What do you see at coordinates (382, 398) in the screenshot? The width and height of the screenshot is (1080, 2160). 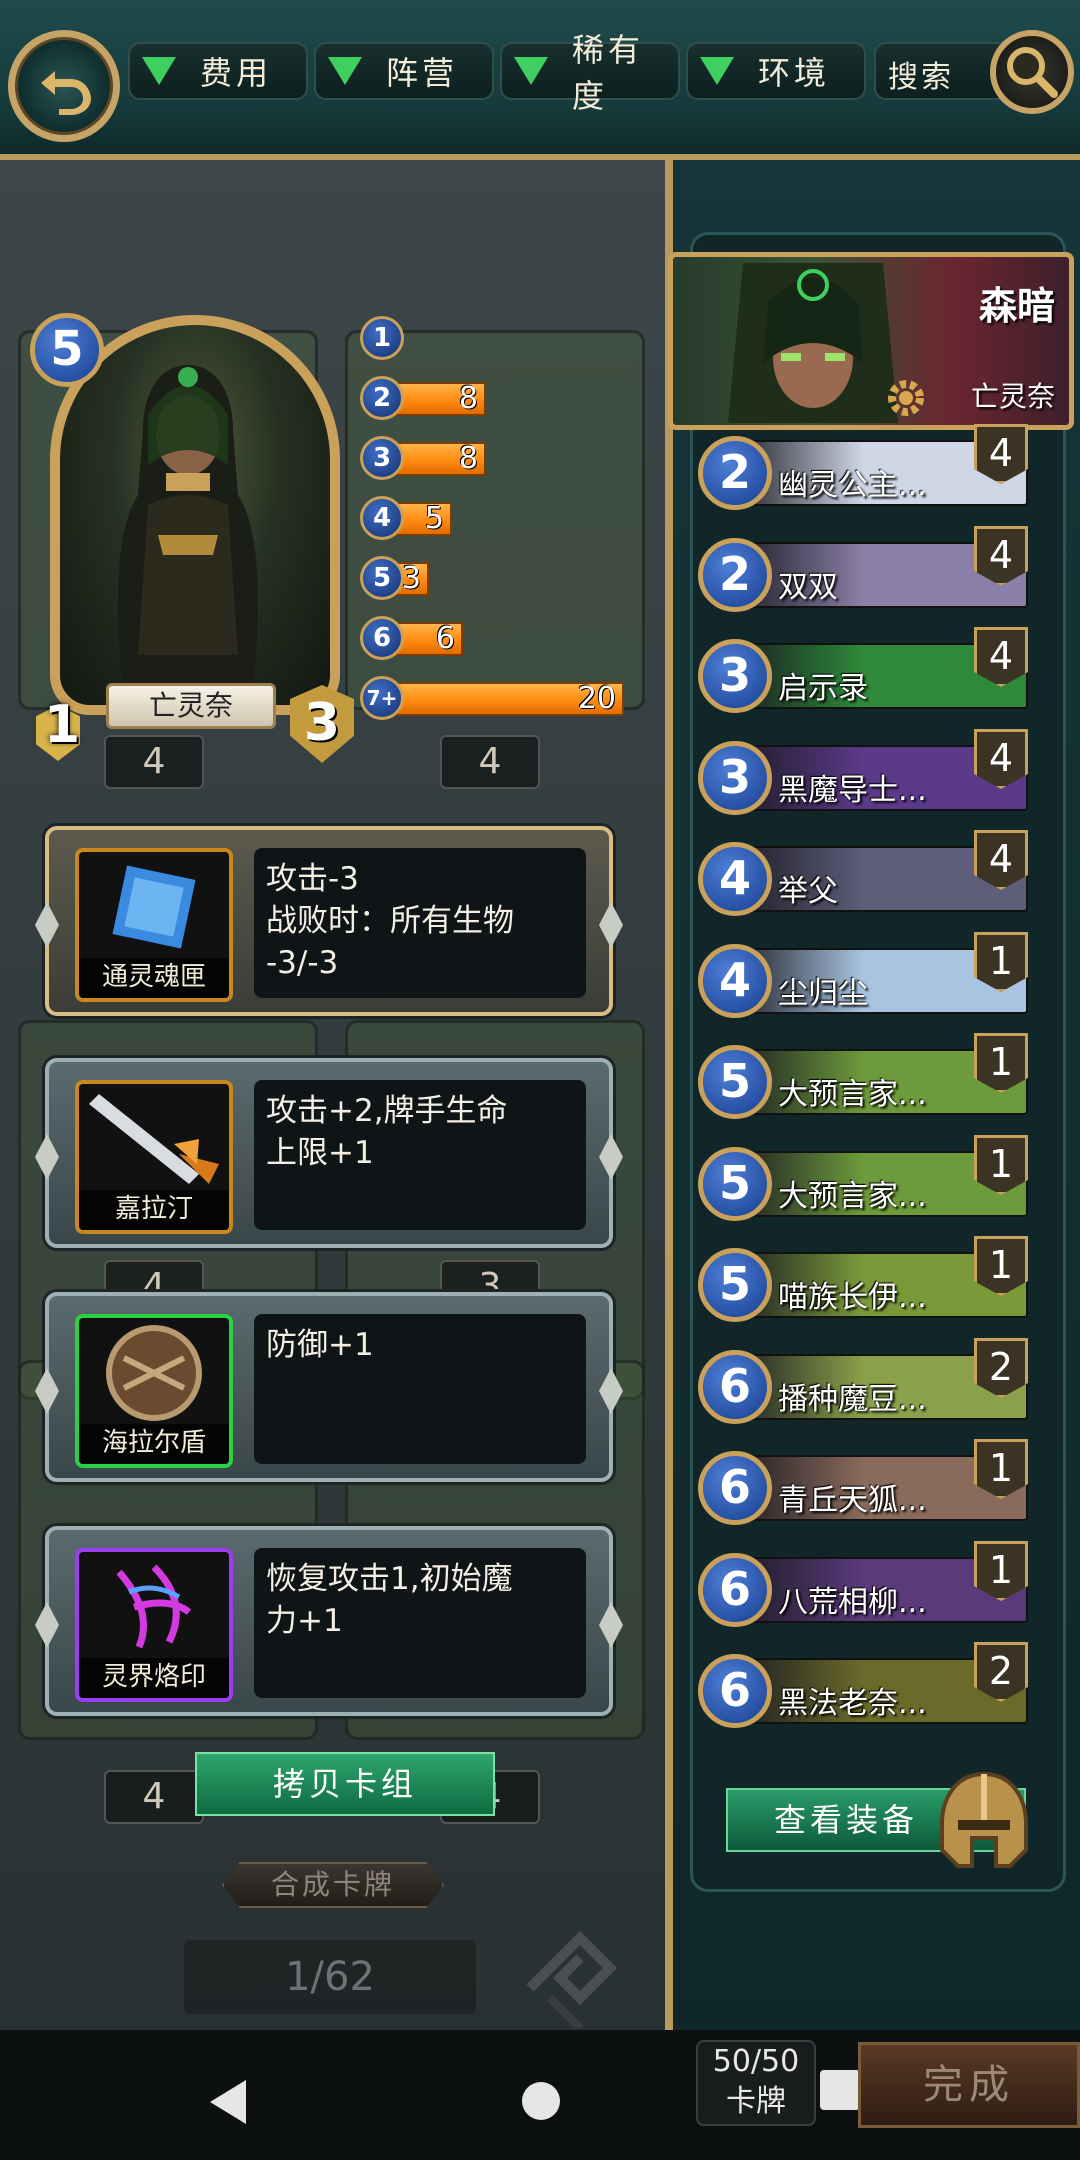 I see `cost-gem: 2` at bounding box center [382, 398].